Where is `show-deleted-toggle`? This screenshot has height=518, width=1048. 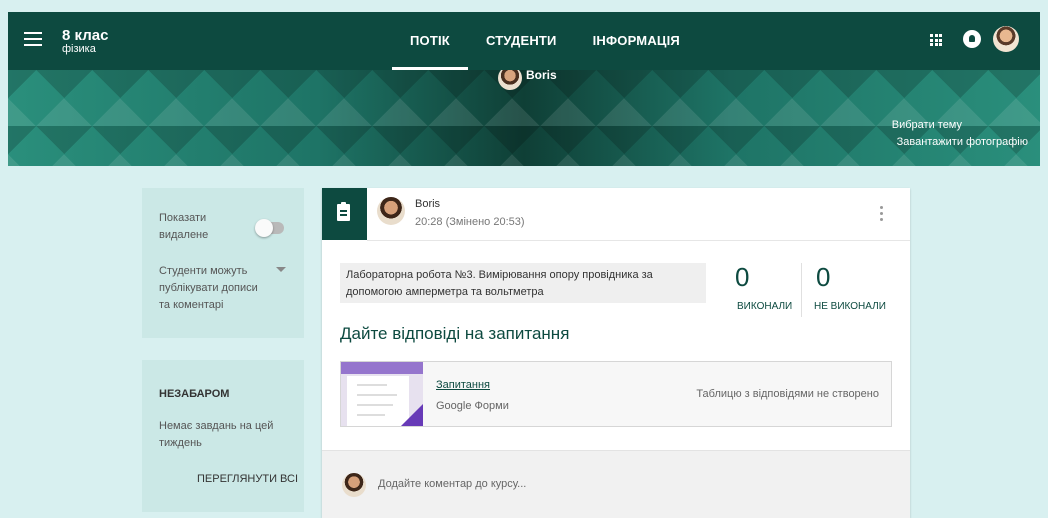 show-deleted-toggle is located at coordinates (269, 228).